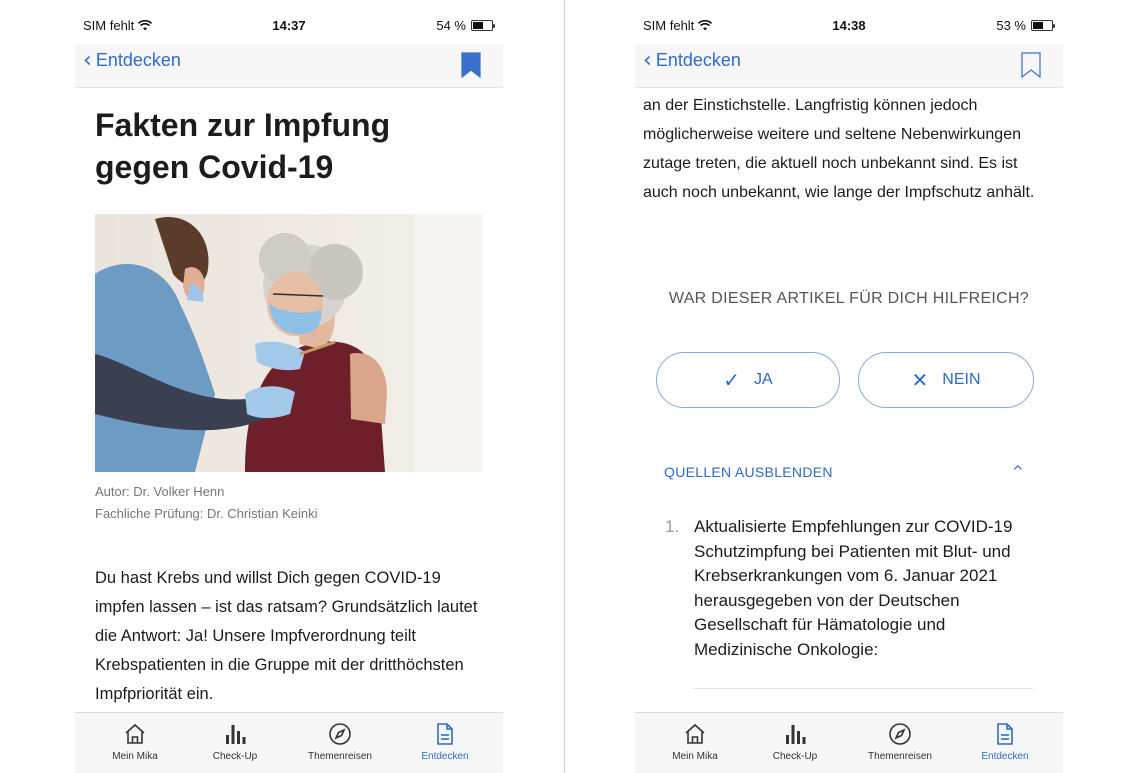 This screenshot has width=1130, height=773. I want to click on status-bar: SIM fehlt 14:37 54 %, so click(289, 25).